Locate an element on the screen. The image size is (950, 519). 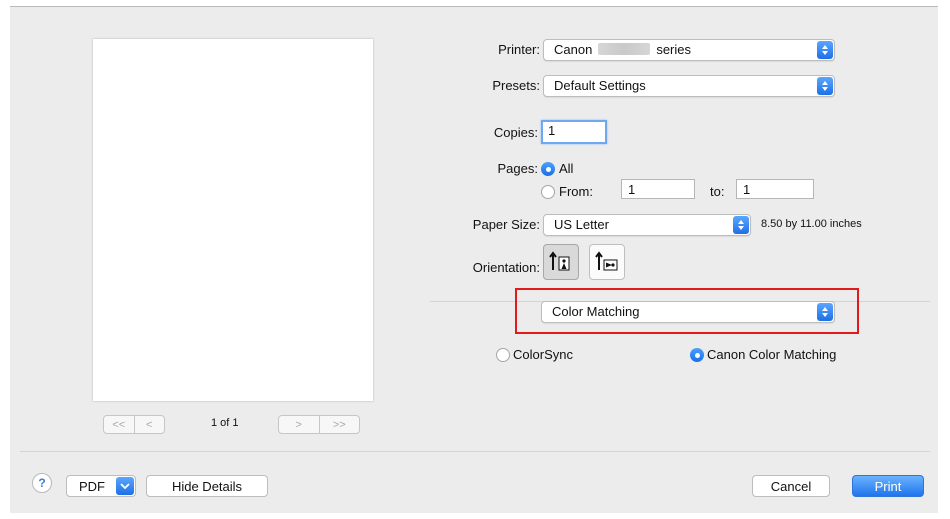
footer-separator is located at coordinates (475, 451).